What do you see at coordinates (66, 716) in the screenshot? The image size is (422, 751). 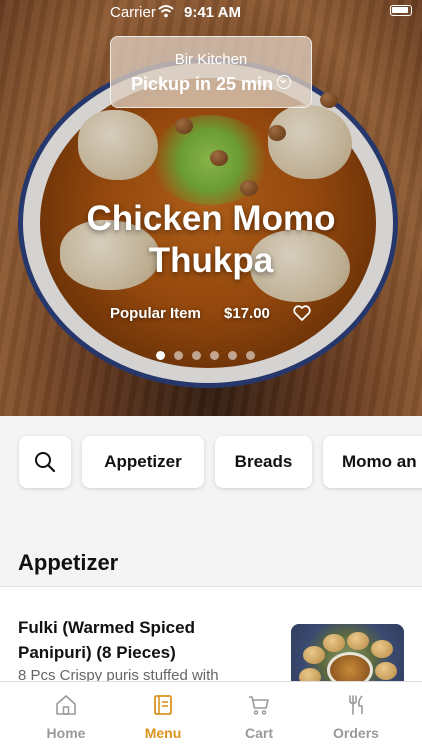 I see `tab-home: Home` at bounding box center [66, 716].